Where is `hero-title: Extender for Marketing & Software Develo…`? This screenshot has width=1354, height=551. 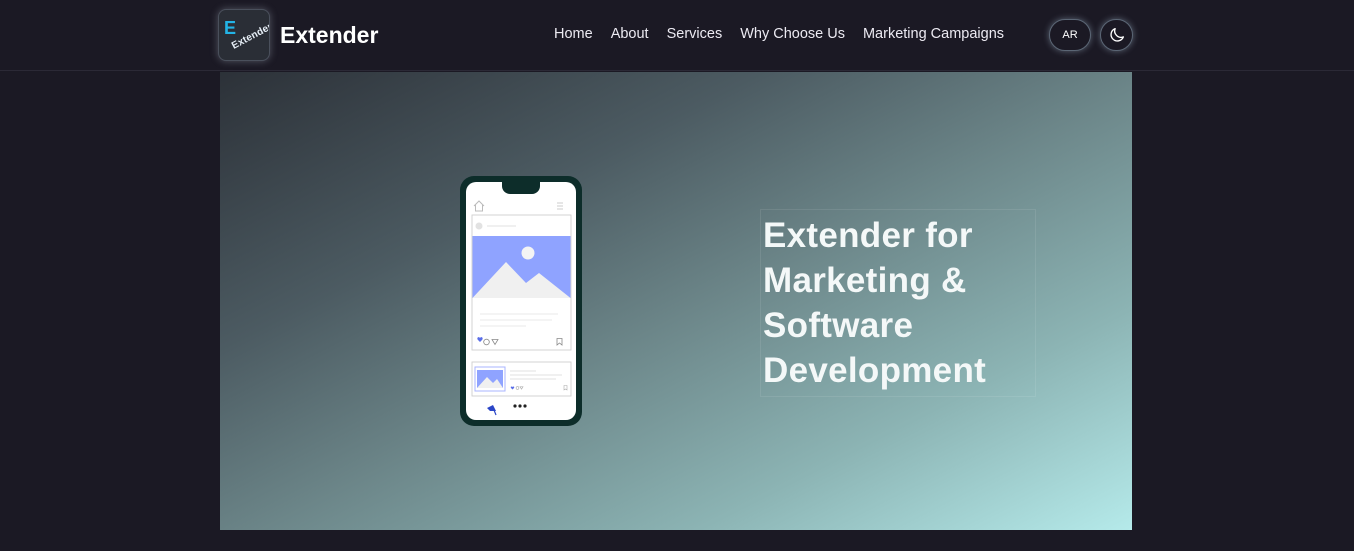
hero-title: Extender for Marketing & Software Develo… is located at coordinates (898, 303).